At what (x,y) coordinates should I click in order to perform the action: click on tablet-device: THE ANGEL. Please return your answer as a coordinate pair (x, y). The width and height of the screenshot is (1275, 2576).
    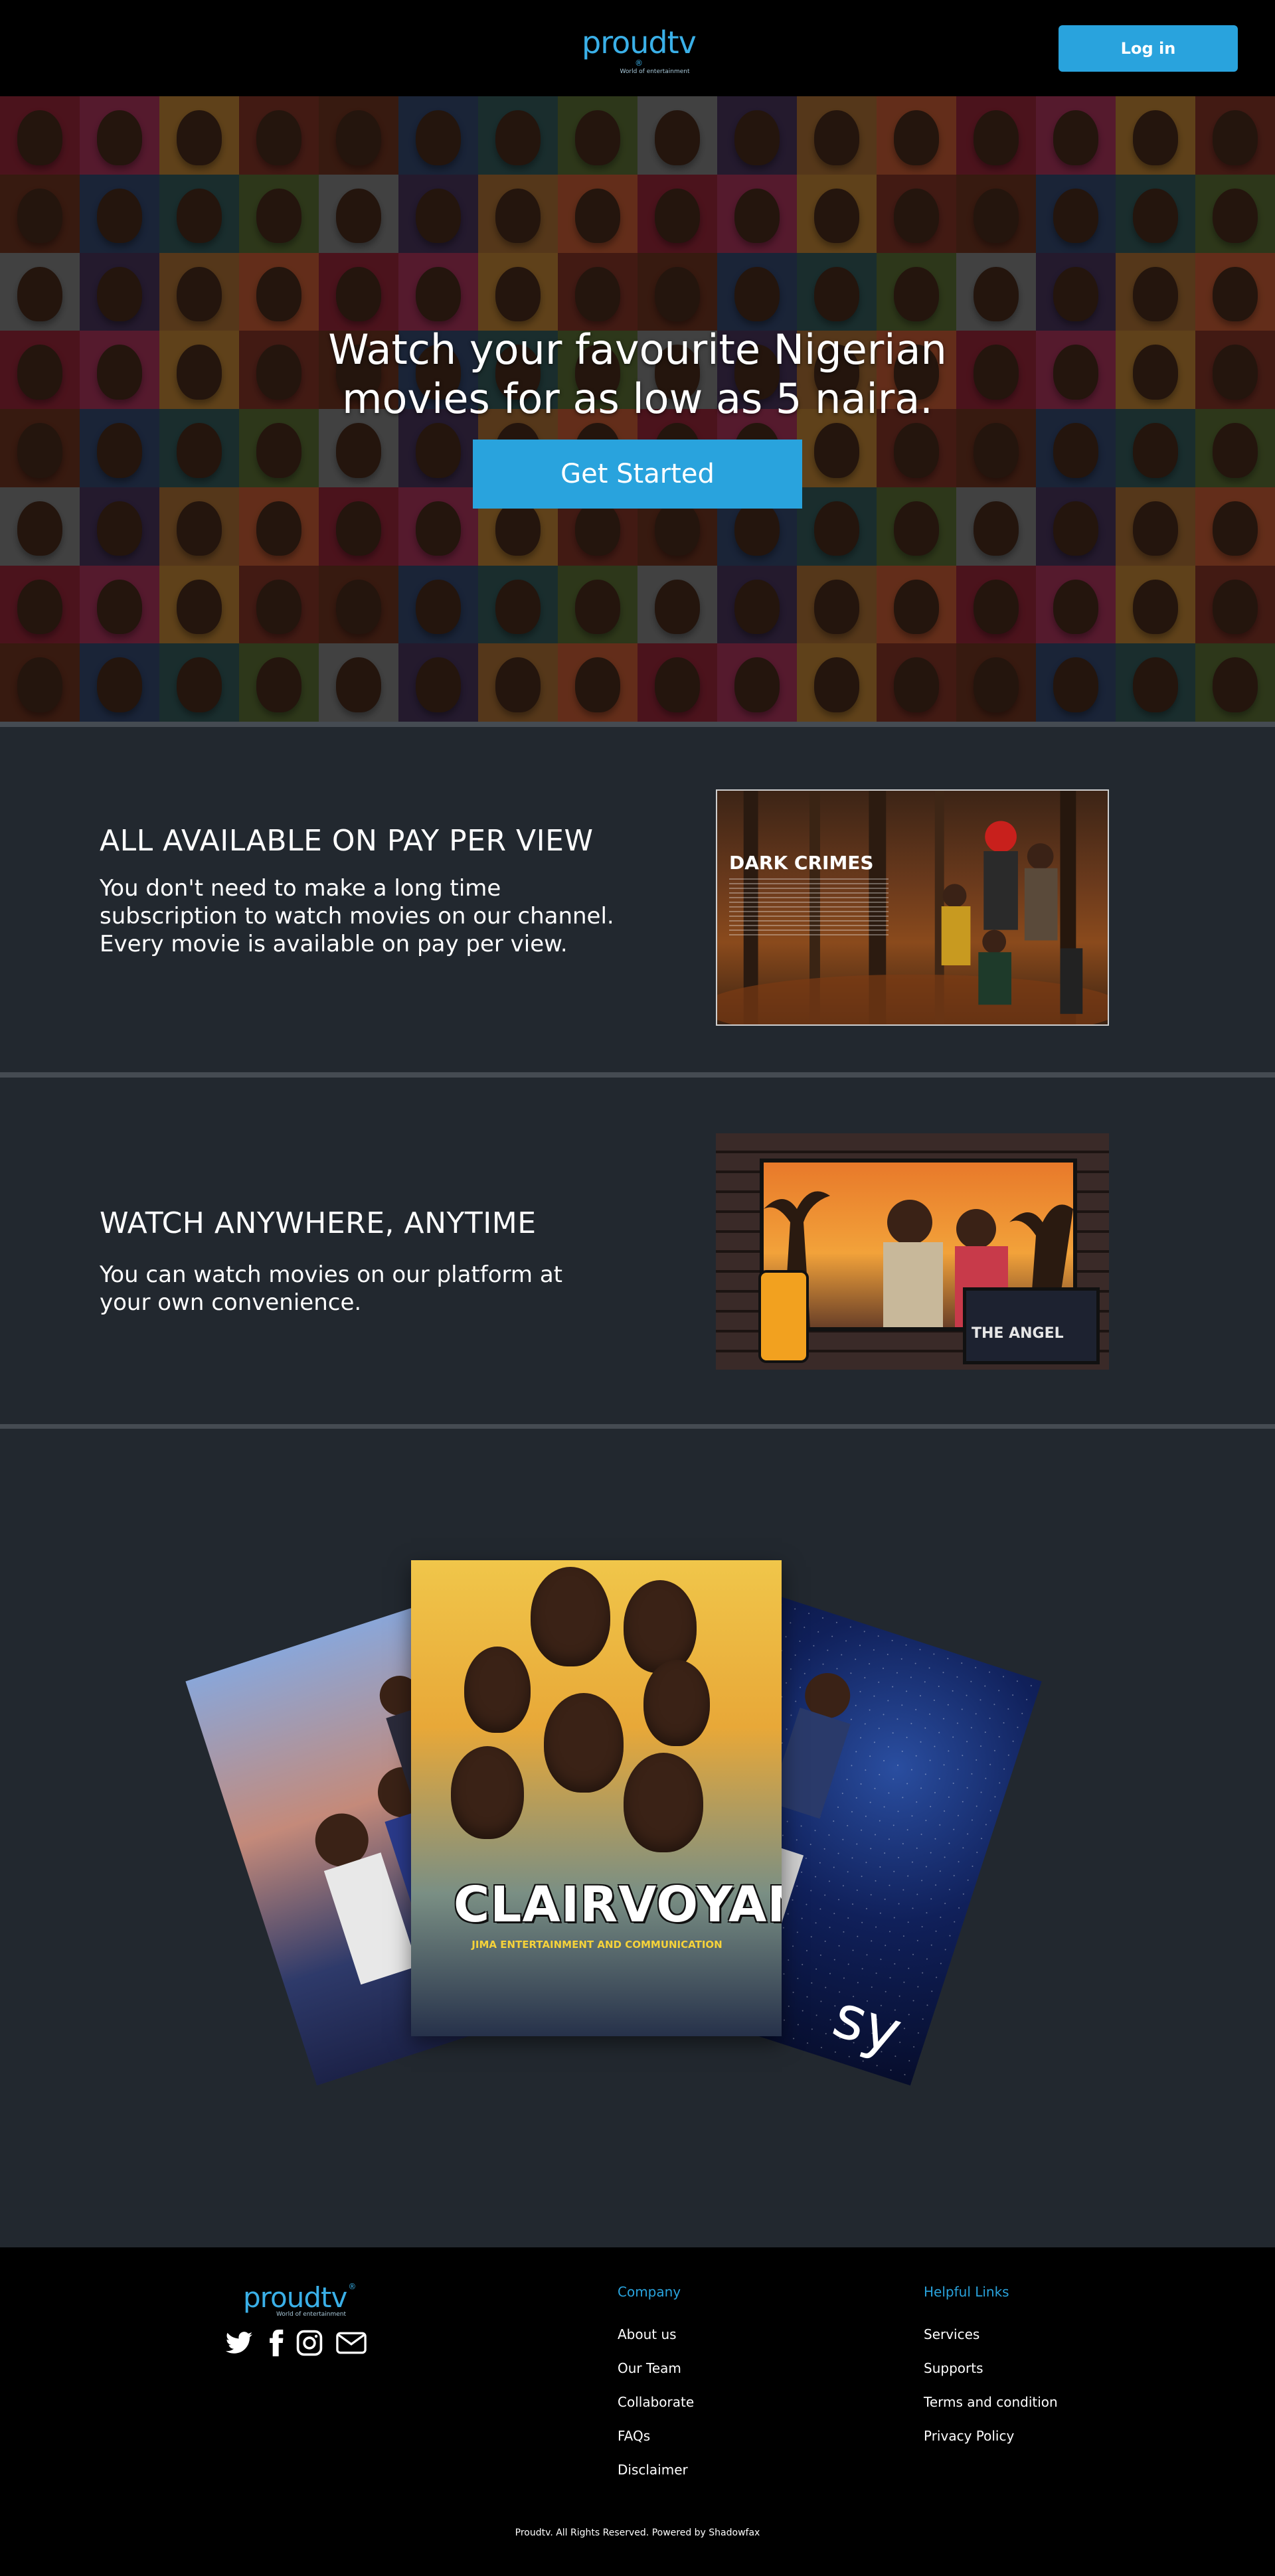
    Looking at the image, I should click on (1031, 1325).